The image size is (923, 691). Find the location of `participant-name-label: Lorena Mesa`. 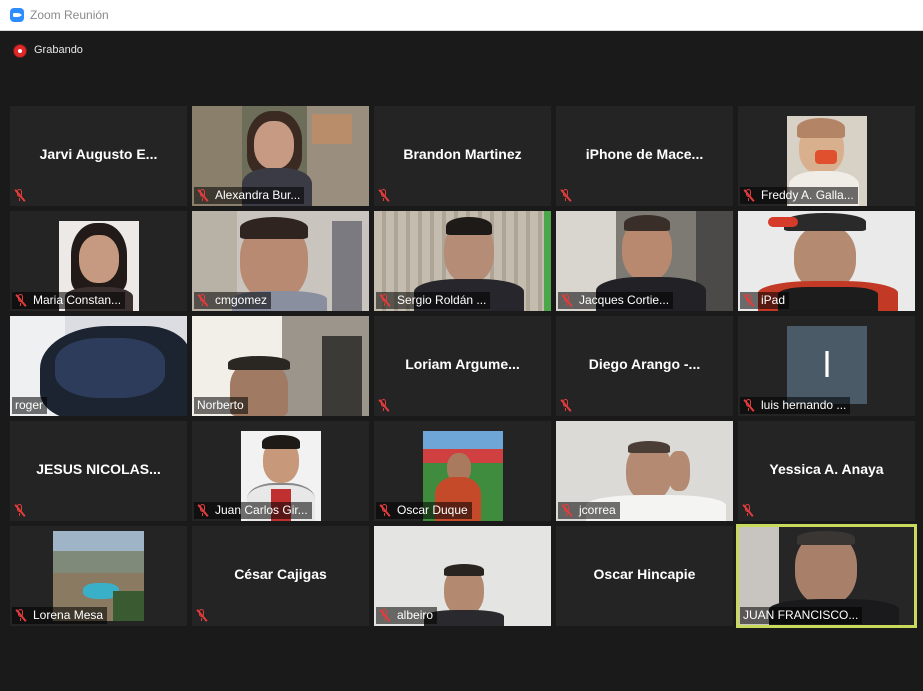

participant-name-label: Lorena Mesa is located at coordinates (60, 615).